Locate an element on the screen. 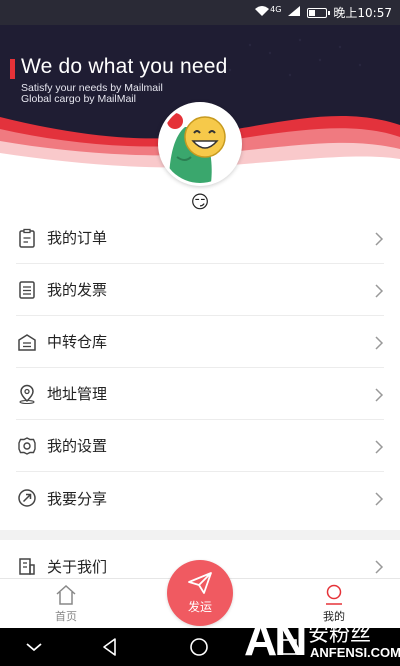  home-icon is located at coordinates (66, 595).